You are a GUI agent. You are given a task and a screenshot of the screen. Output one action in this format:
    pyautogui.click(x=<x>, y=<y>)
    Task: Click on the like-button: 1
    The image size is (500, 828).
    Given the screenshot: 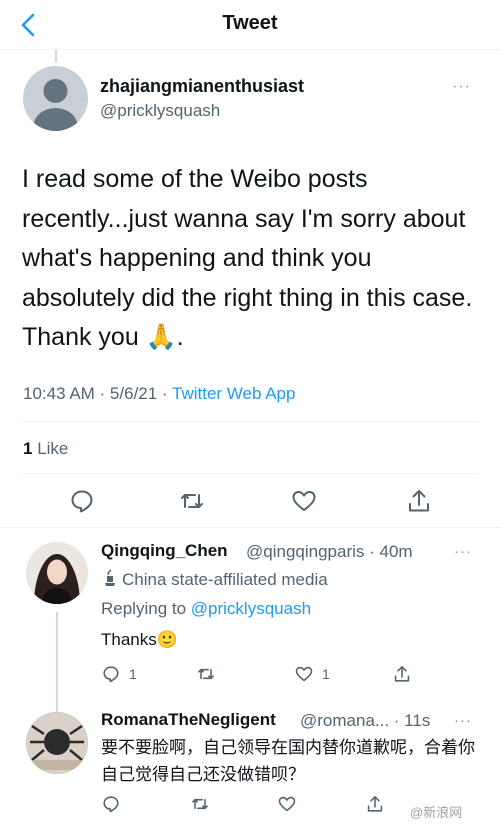 What is the action you would take?
    pyautogui.click(x=312, y=674)
    